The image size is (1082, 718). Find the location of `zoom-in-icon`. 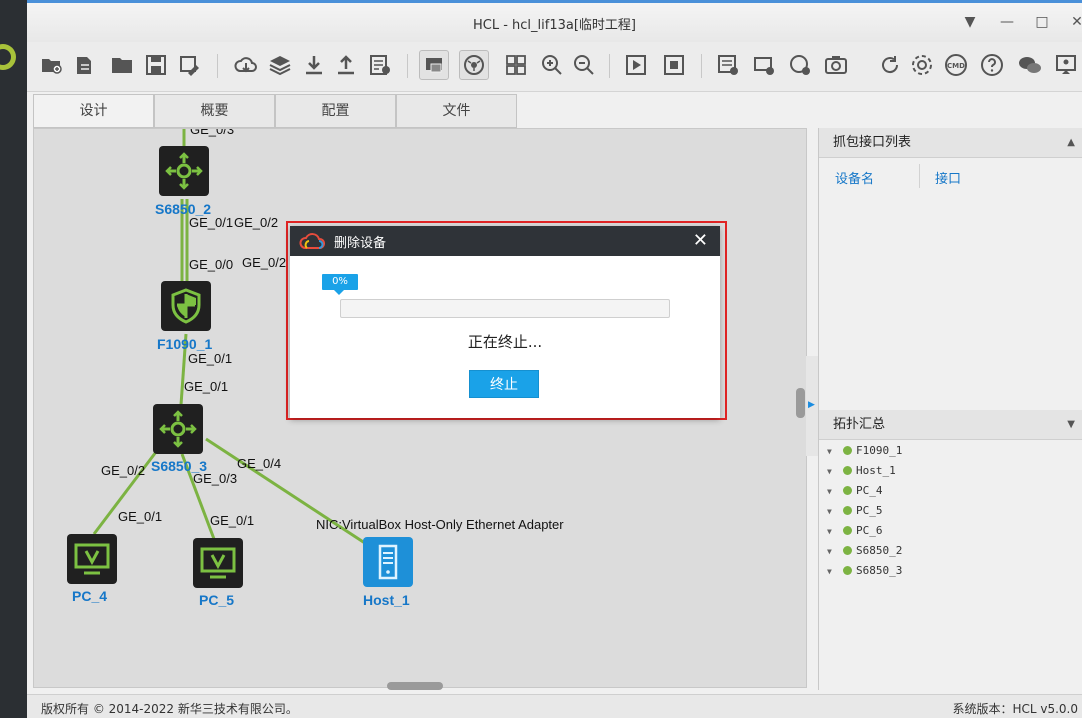

zoom-in-icon is located at coordinates (552, 65).